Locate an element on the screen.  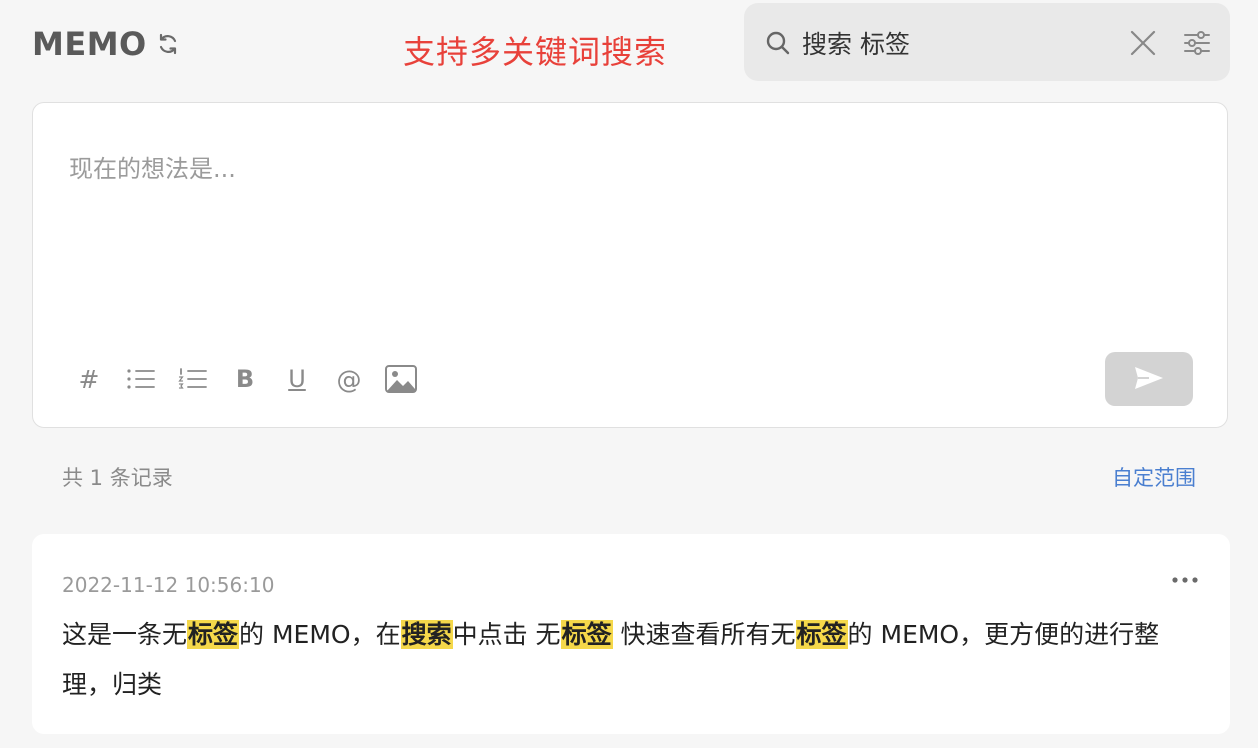
search-icon is located at coordinates (778, 43).